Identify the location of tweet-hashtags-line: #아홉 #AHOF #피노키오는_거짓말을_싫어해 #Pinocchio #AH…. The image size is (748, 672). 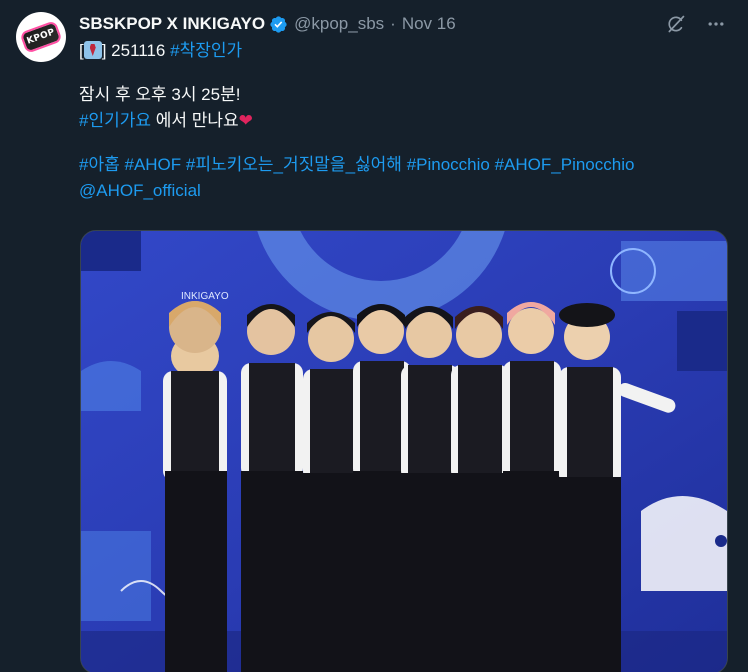
(403, 165).